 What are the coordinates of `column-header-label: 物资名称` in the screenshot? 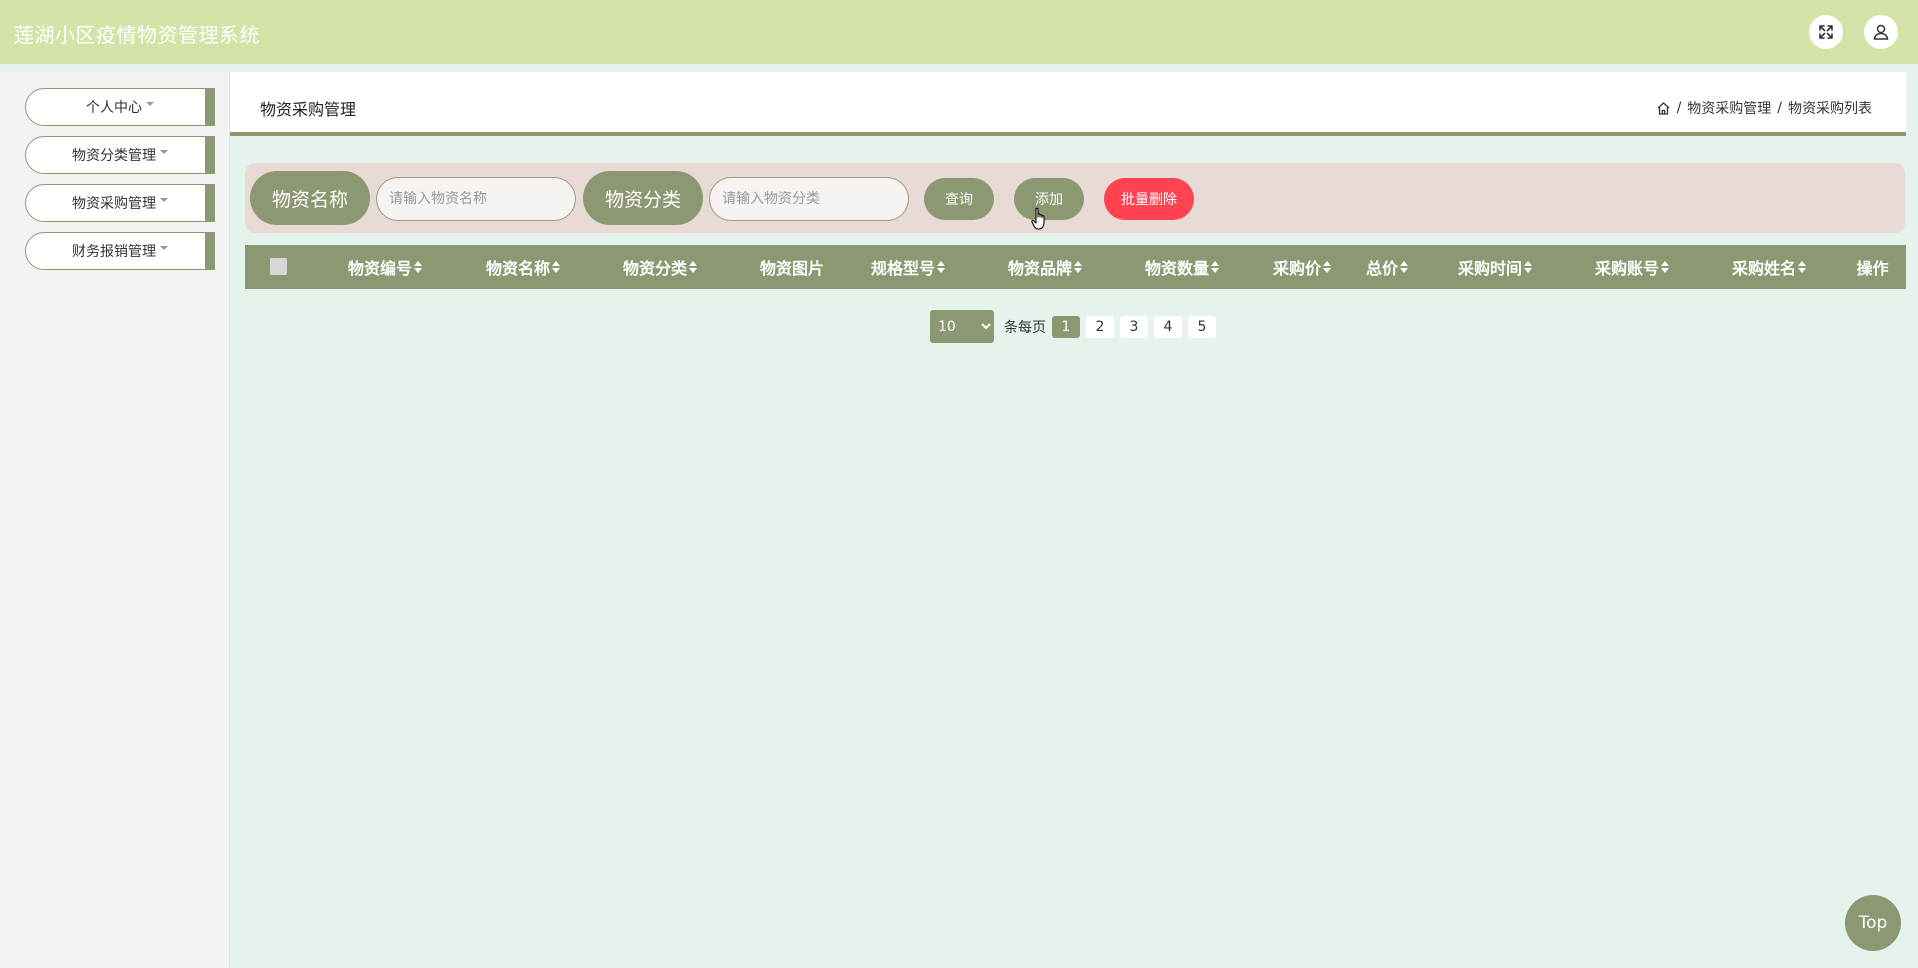 It's located at (517, 268).